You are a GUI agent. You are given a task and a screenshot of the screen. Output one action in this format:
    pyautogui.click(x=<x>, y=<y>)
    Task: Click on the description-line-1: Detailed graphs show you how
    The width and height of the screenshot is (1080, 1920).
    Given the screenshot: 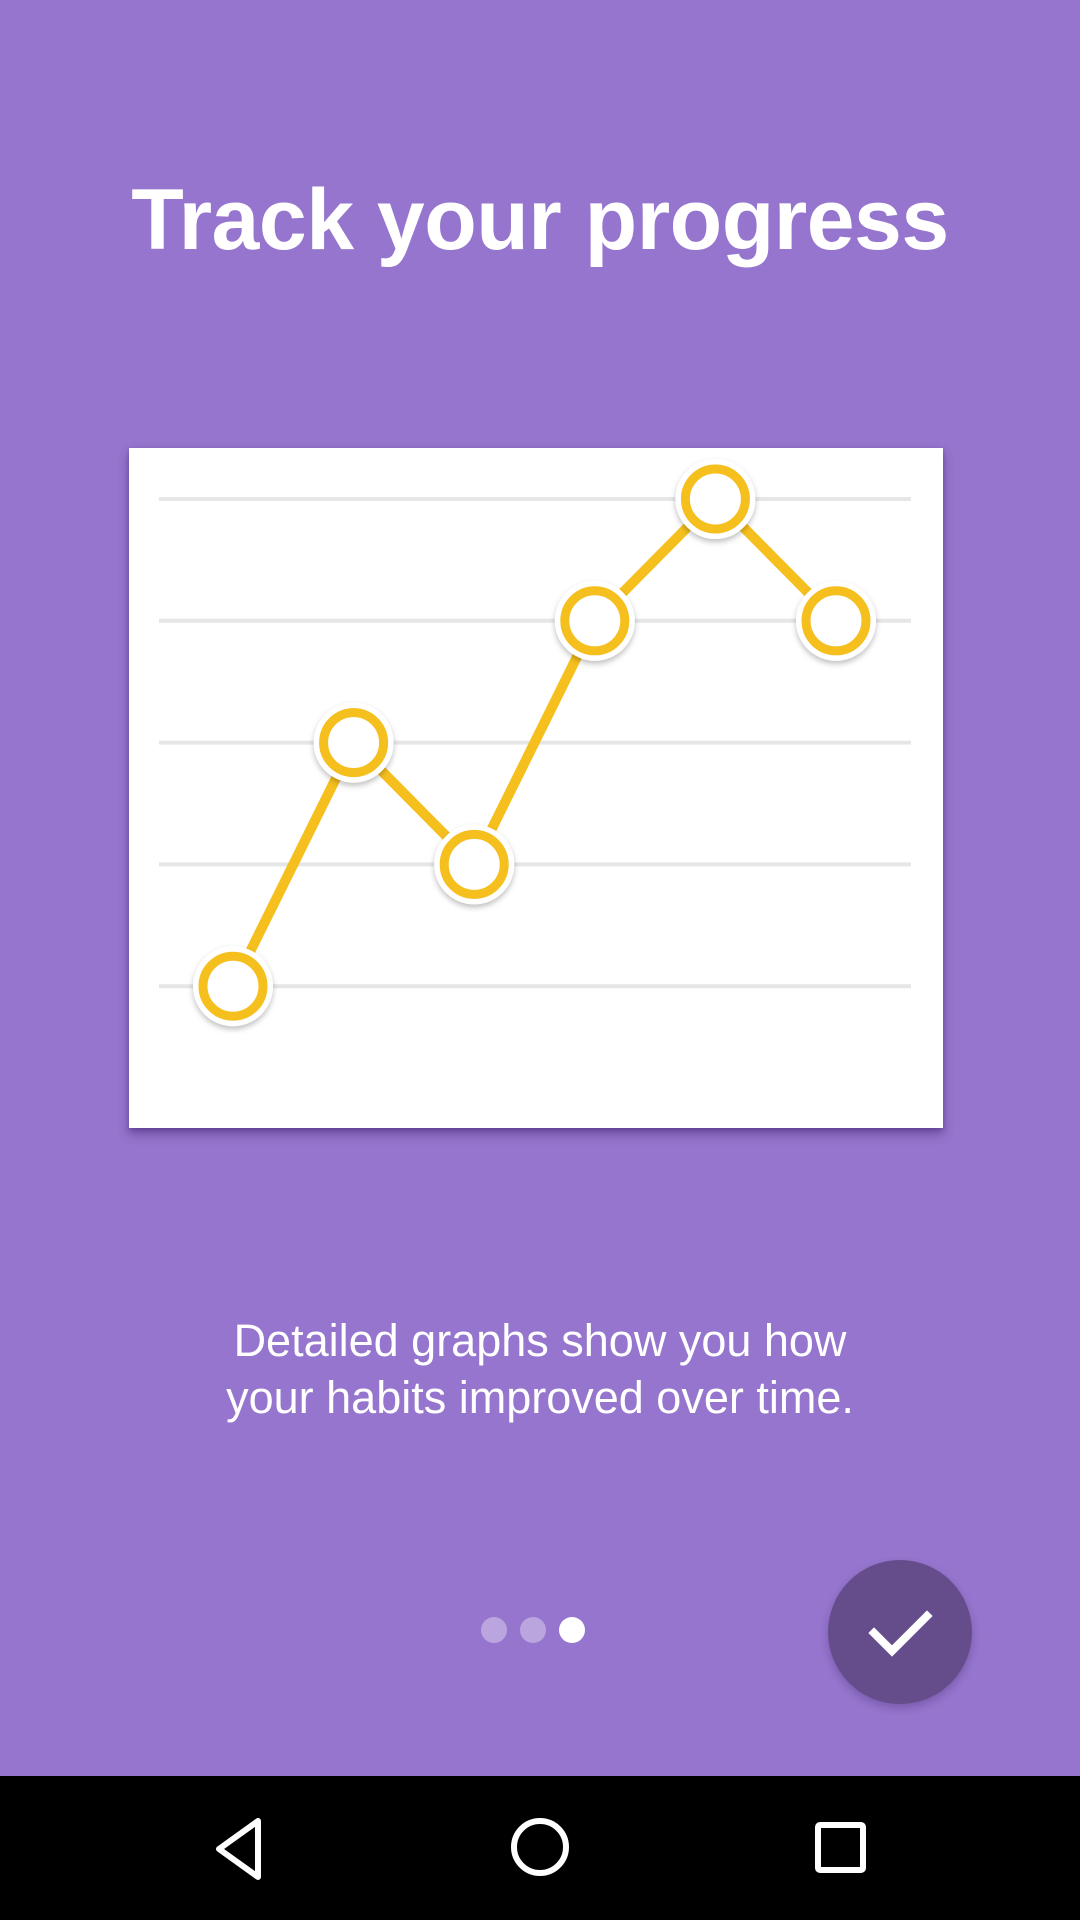 What is the action you would take?
    pyautogui.click(x=540, y=1340)
    